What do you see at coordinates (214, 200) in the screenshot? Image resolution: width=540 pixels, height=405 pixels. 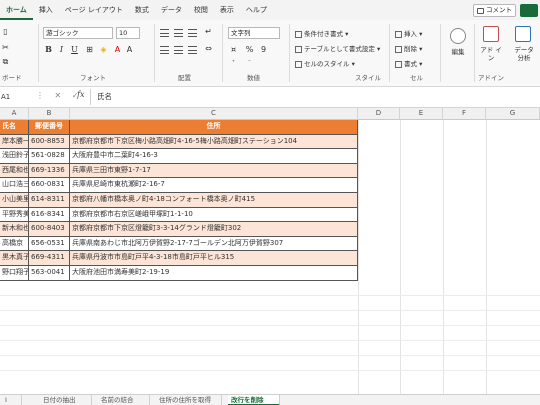 I see `table-cell: 京都府八幡市橋本奥ノ町4-18コンフォート橋本奥ノ町415` at bounding box center [214, 200].